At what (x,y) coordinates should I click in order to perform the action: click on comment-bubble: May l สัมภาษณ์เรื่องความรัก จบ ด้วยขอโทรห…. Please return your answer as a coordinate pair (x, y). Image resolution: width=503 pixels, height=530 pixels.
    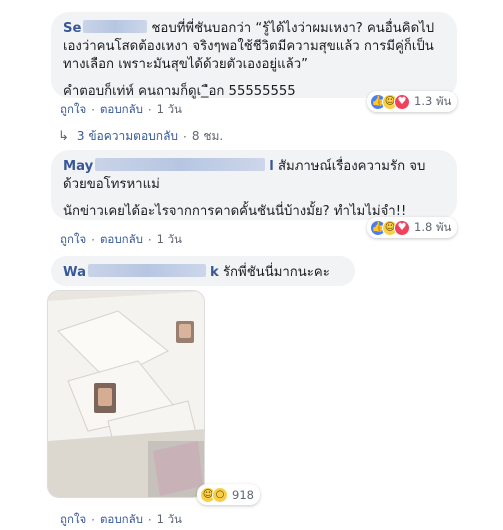
    Looking at the image, I should click on (254, 185).